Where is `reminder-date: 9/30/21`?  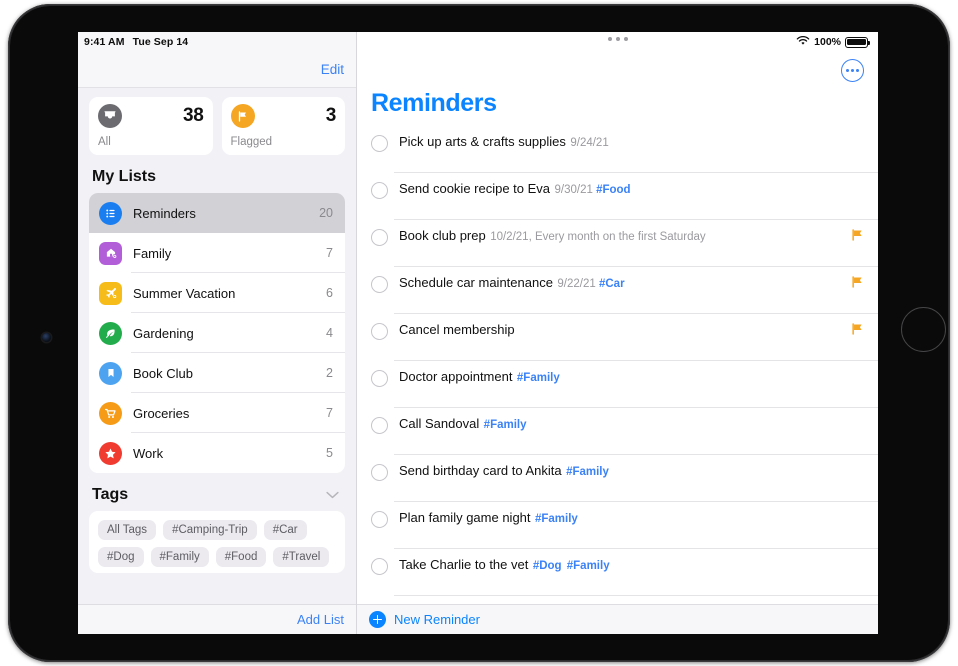 reminder-date: 9/30/21 is located at coordinates (573, 190).